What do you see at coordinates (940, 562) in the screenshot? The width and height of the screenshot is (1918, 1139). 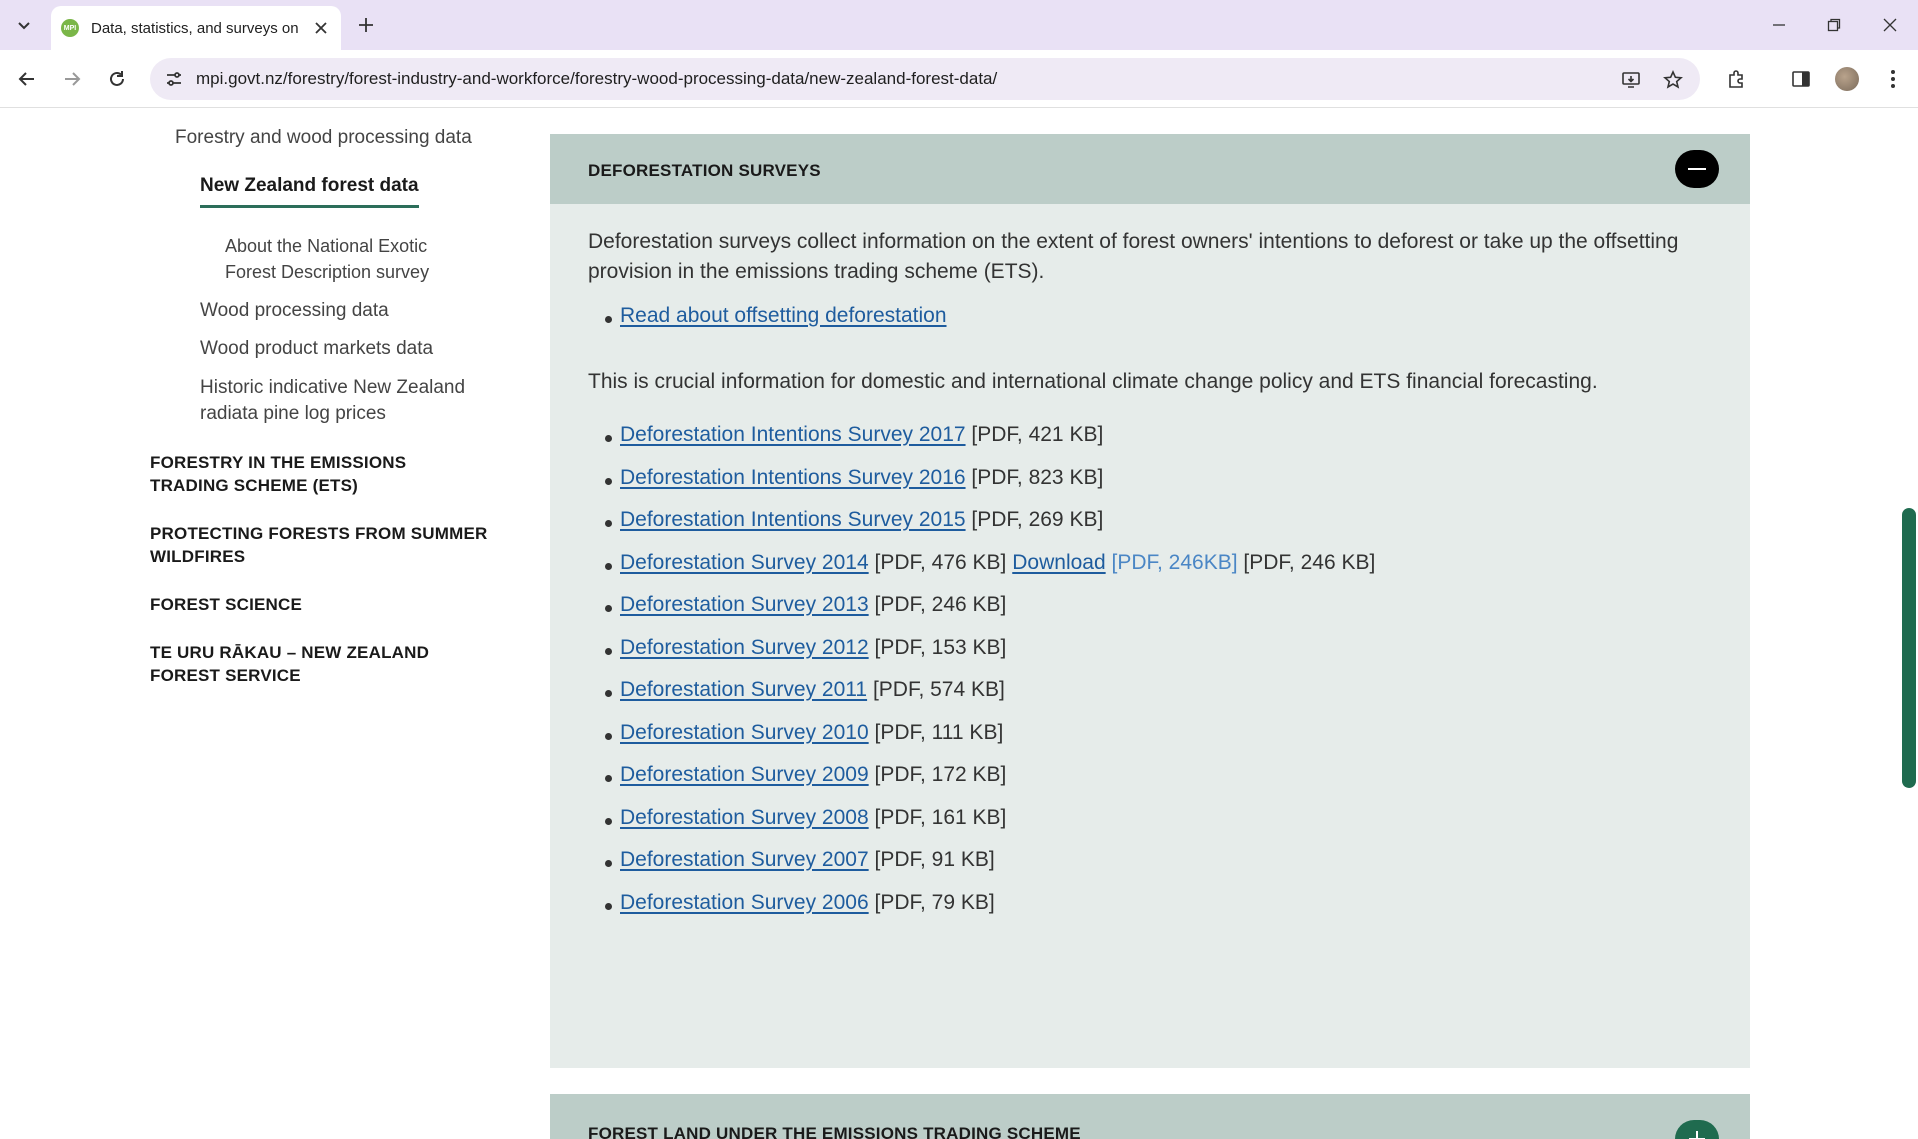 I see `file-meta: [PDF, 476 KB]` at bounding box center [940, 562].